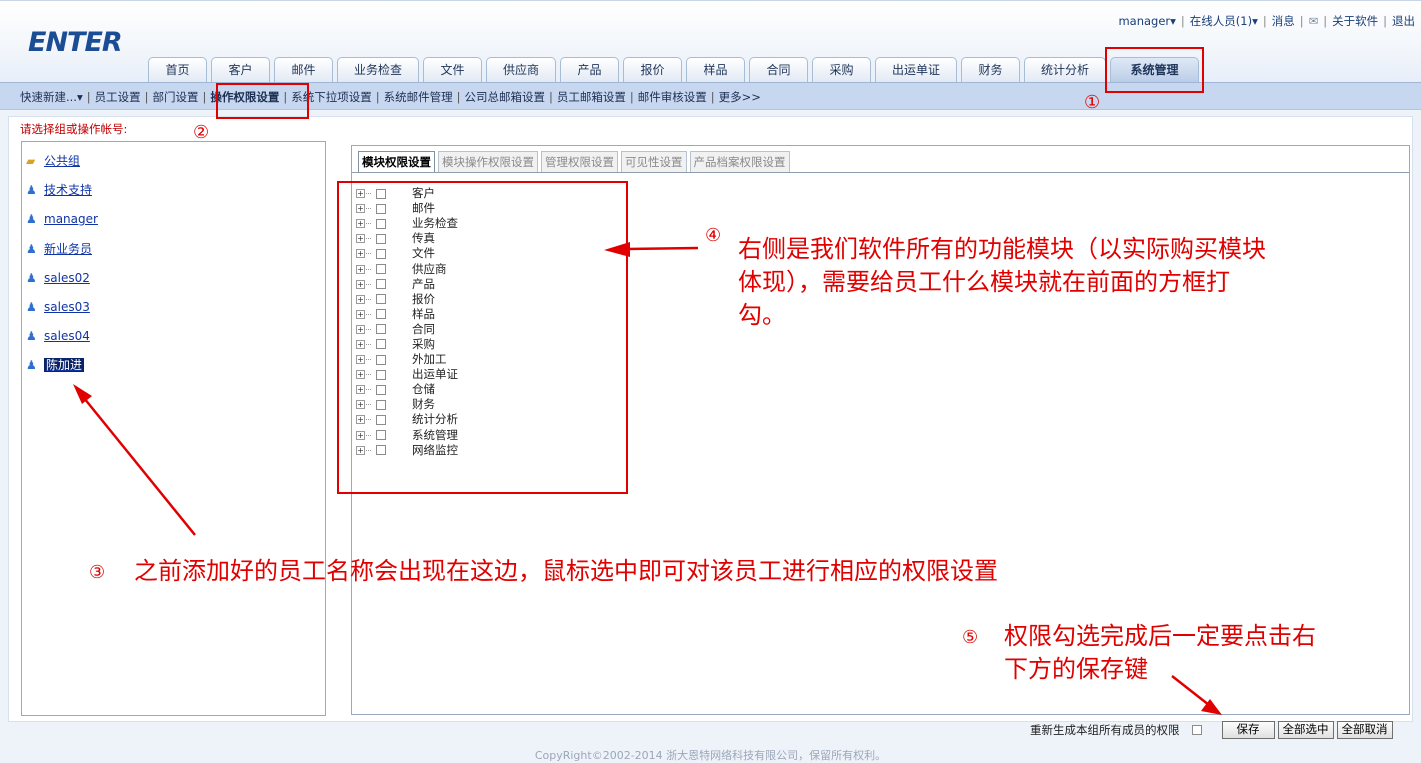 This screenshot has width=1421, height=763. I want to click on subnav-more: 更多>>, so click(740, 97).